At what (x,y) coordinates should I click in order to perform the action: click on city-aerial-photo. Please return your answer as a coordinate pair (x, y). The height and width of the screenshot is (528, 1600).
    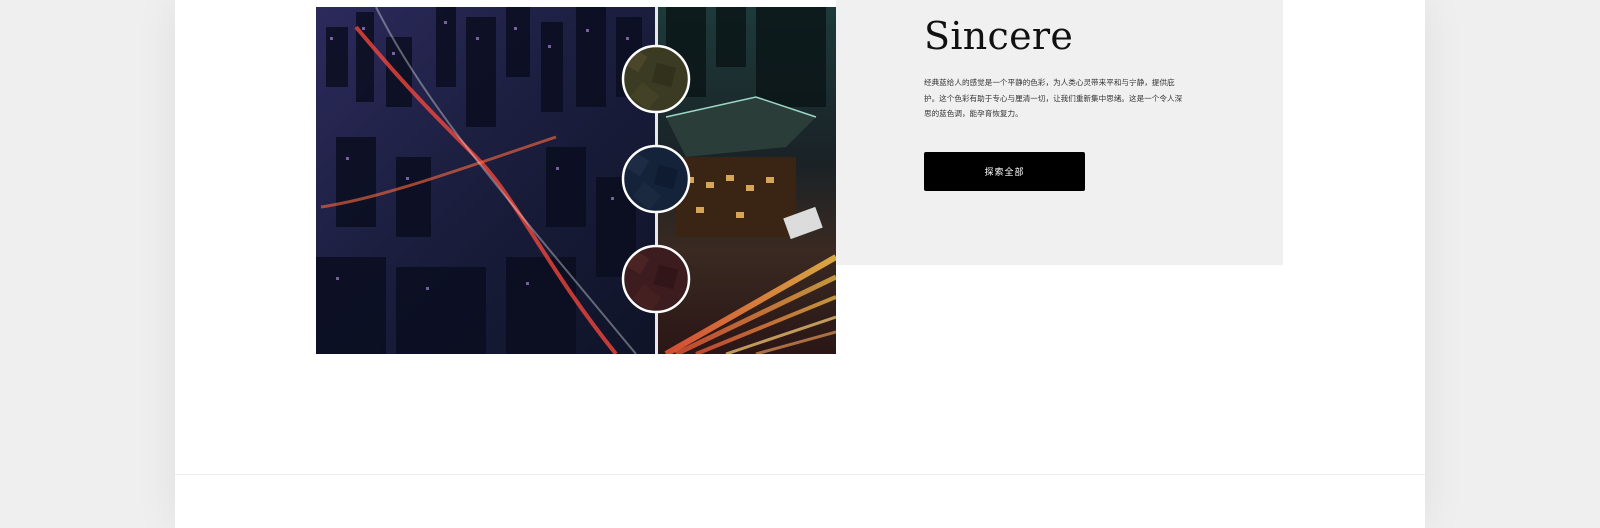
    Looking at the image, I should click on (486, 180).